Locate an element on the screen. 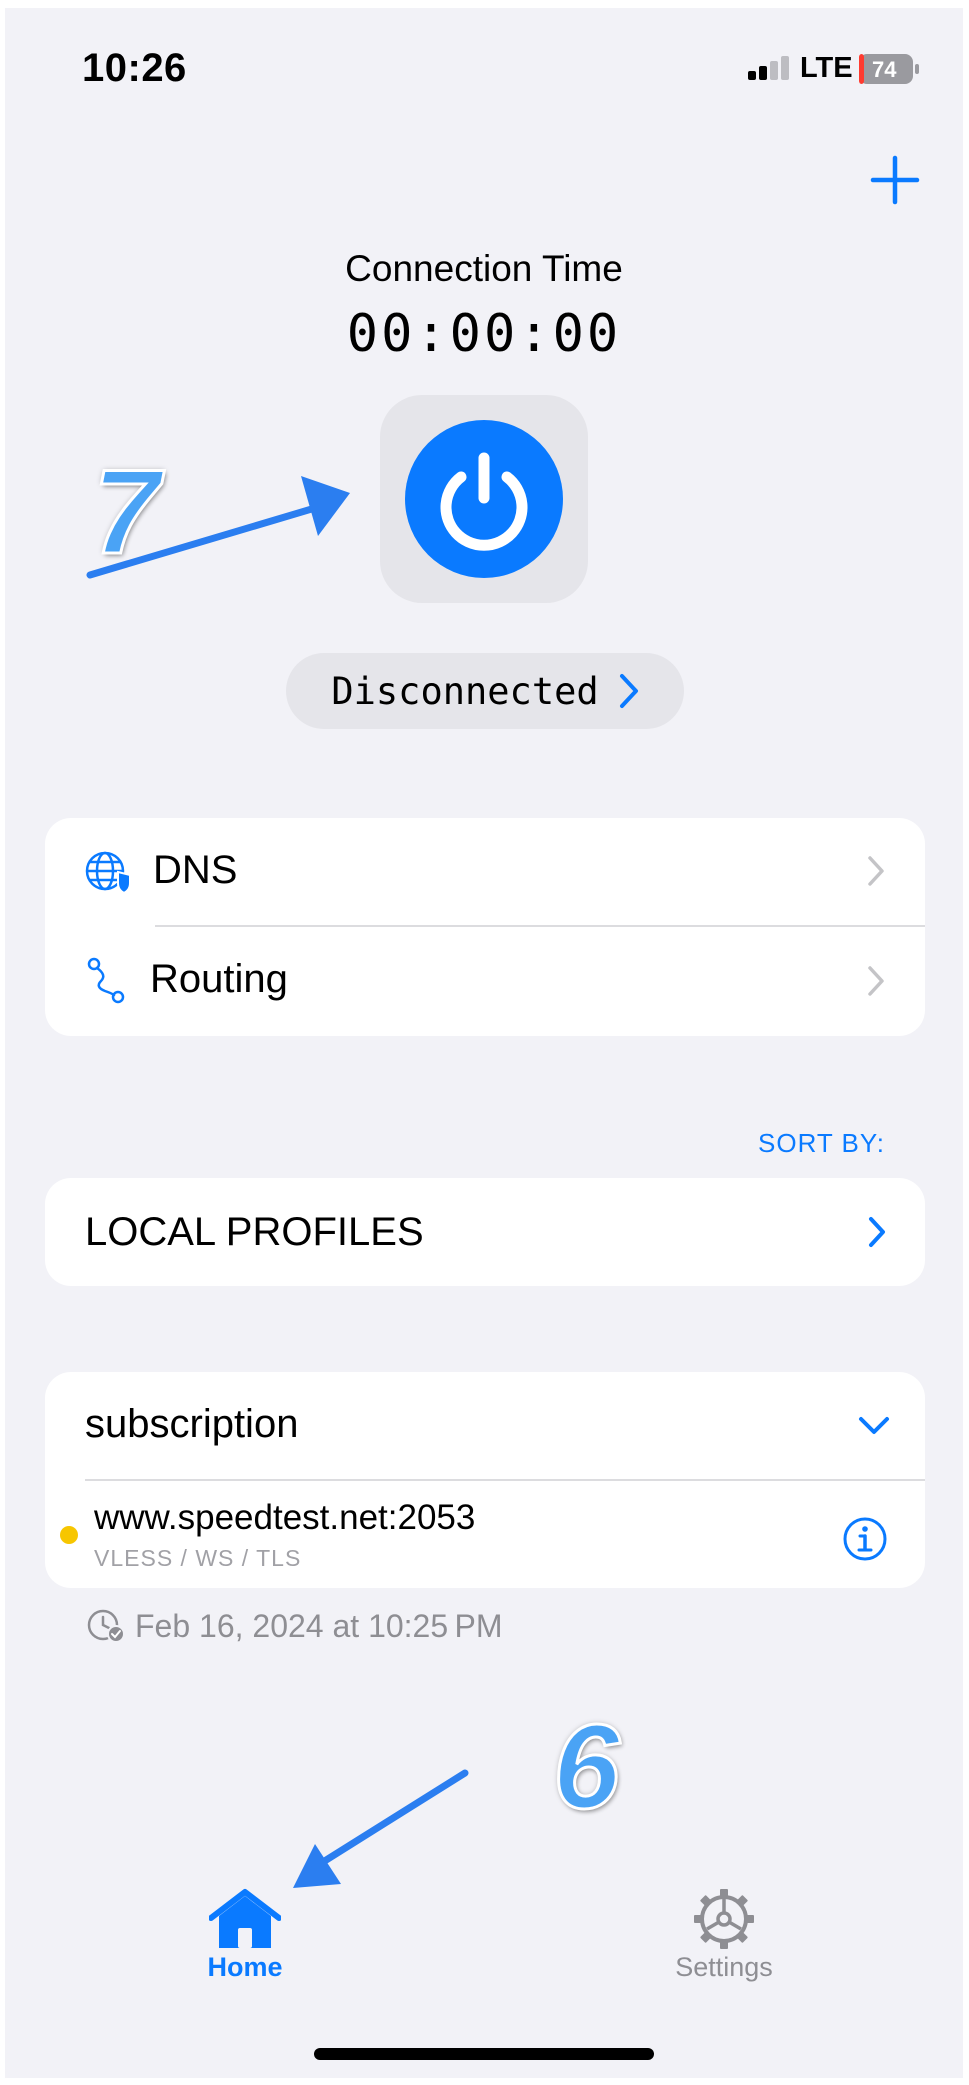 This screenshot has height=2085, width=969. tab-home: Home is located at coordinates (245, 1935).